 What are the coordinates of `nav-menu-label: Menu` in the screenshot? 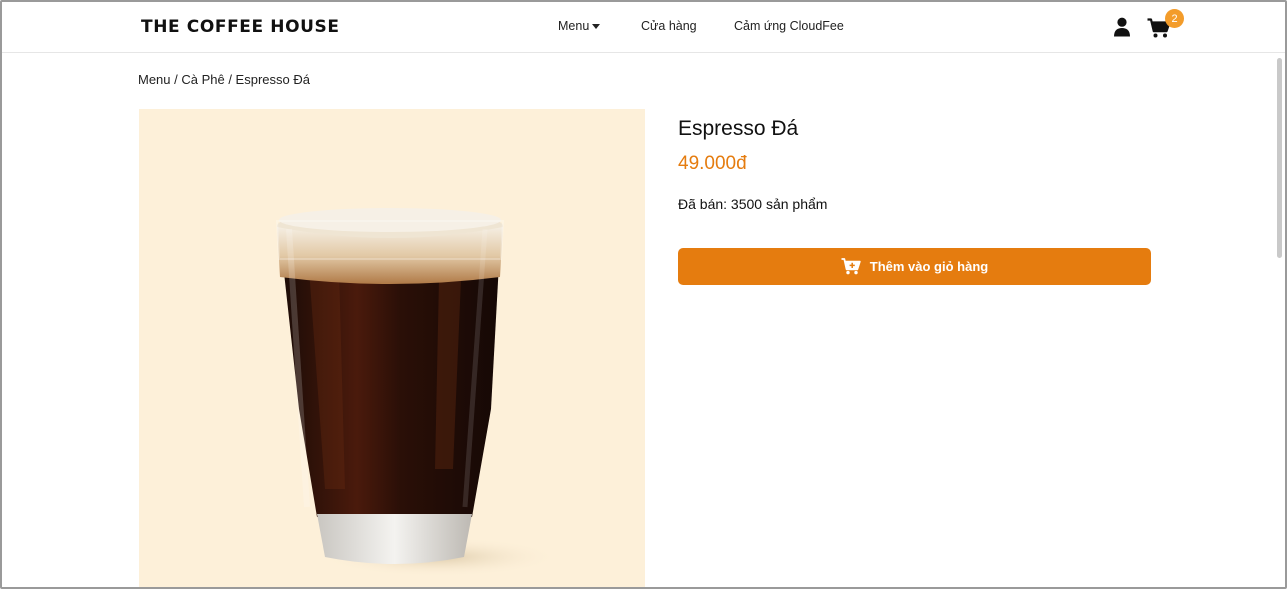 It's located at (574, 26).